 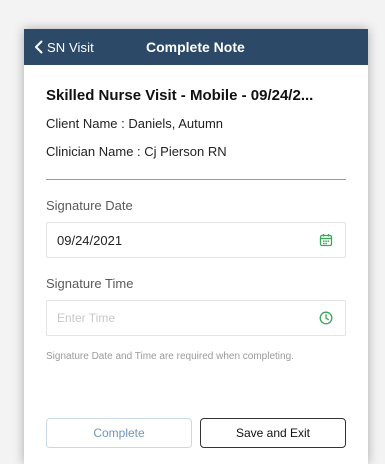 I want to click on back-label: SN Visit, so click(x=70, y=47).